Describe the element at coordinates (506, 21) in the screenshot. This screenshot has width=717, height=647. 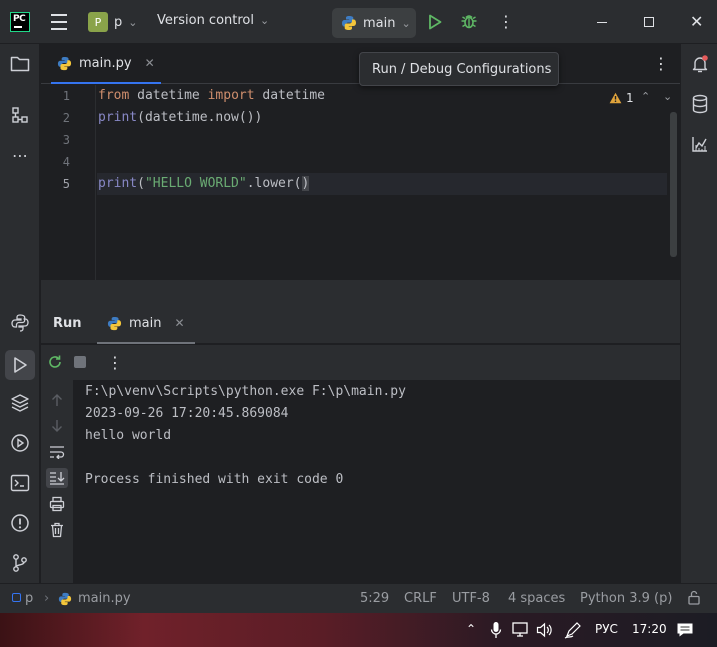
I see `more-actions-button: ⋮` at that location.